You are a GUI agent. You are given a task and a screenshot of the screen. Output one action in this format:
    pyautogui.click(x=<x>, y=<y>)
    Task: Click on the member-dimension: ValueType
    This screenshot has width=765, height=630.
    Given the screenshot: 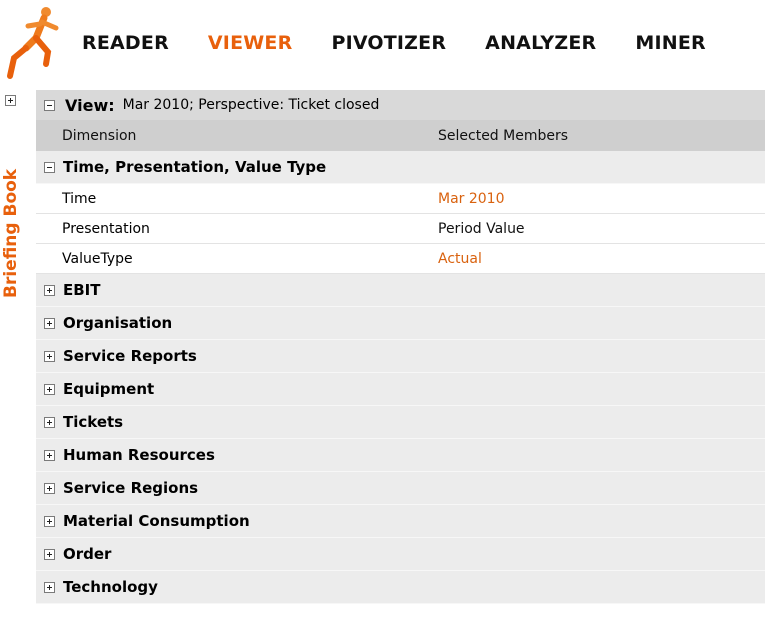 What is the action you would take?
    pyautogui.click(x=97, y=258)
    